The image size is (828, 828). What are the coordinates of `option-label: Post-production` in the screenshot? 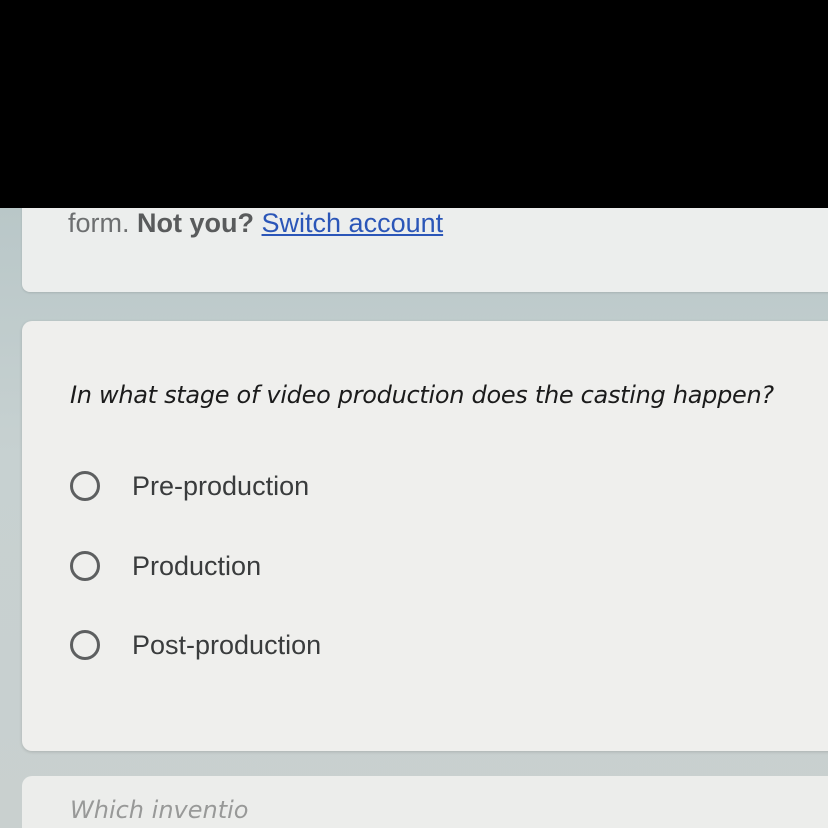 It's located at (227, 644).